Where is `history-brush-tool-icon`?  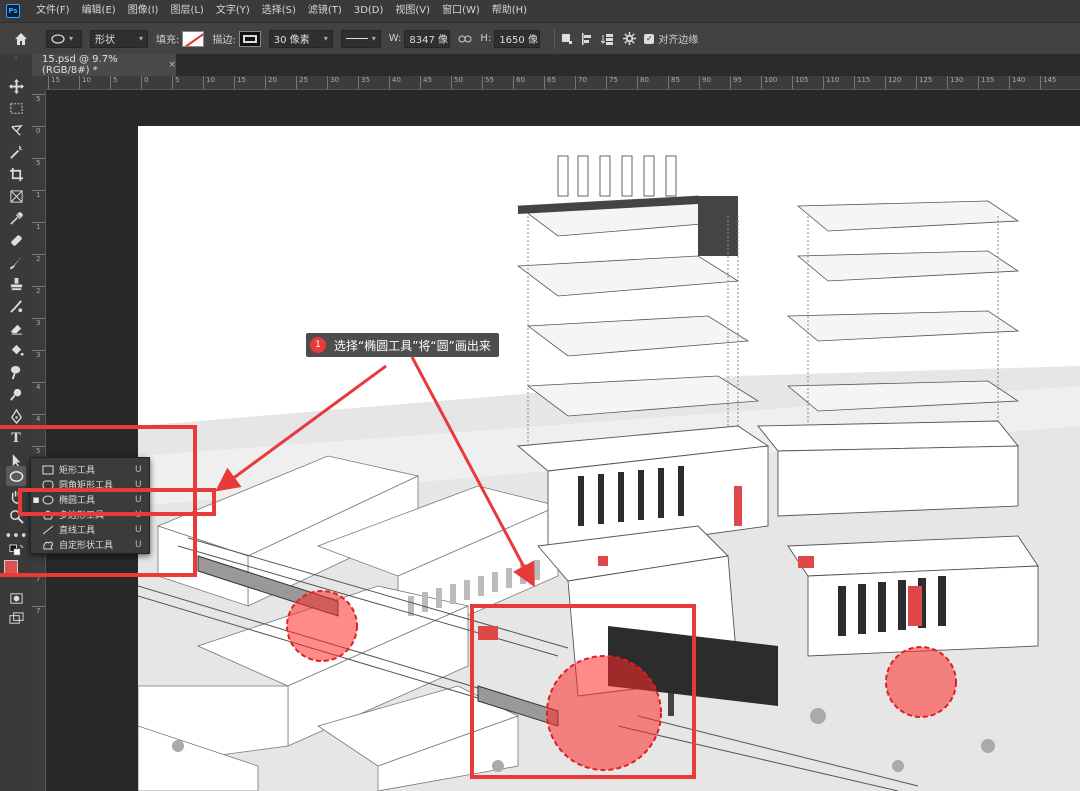 history-brush-tool-icon is located at coordinates (16, 306).